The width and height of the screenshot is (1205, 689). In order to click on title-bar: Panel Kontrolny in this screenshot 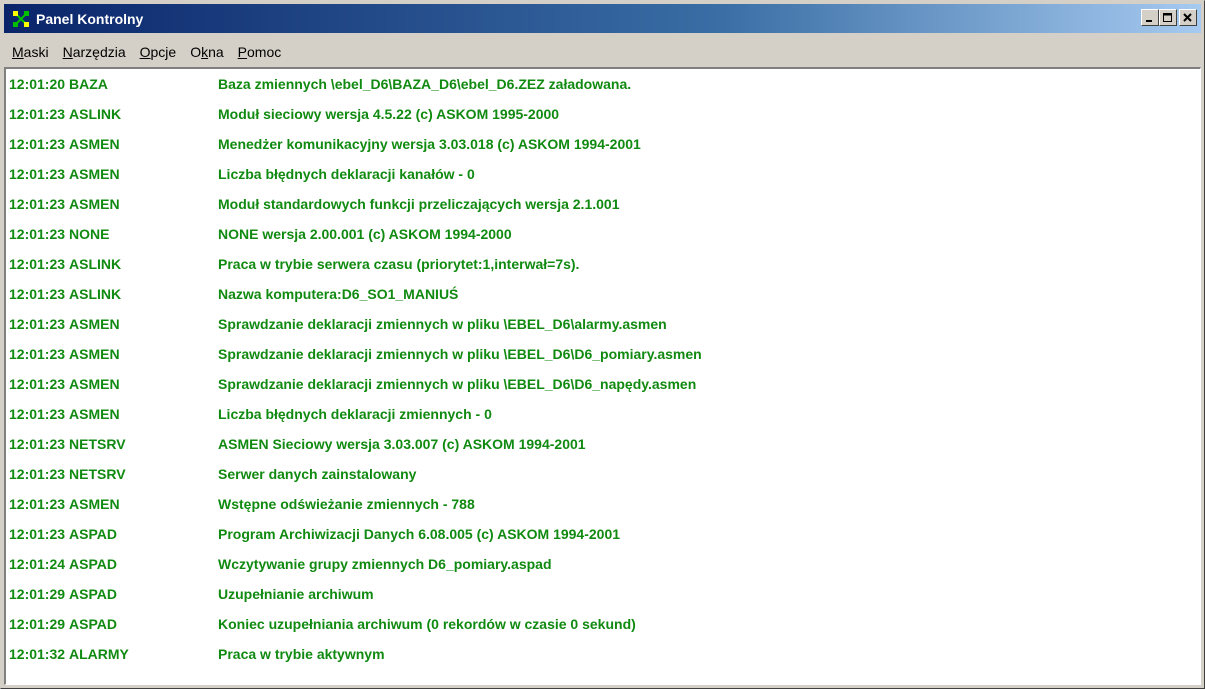, I will do `click(602, 18)`.